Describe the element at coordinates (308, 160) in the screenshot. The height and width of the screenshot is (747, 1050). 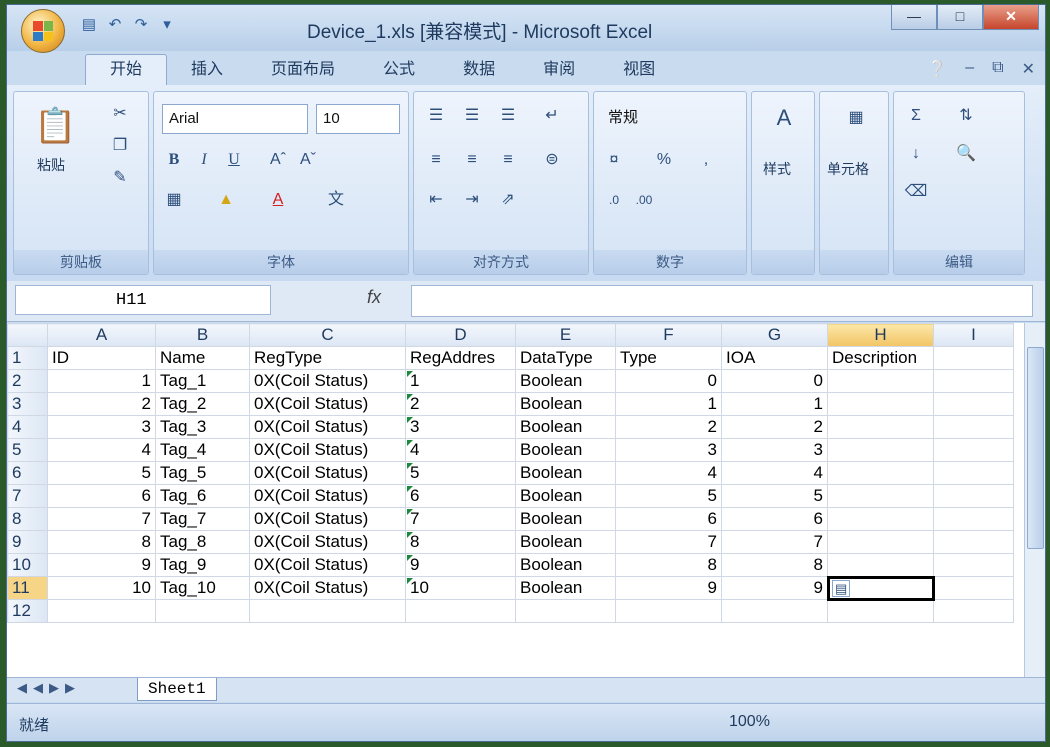
I see `shrink-font-icon: Aˇ` at that location.